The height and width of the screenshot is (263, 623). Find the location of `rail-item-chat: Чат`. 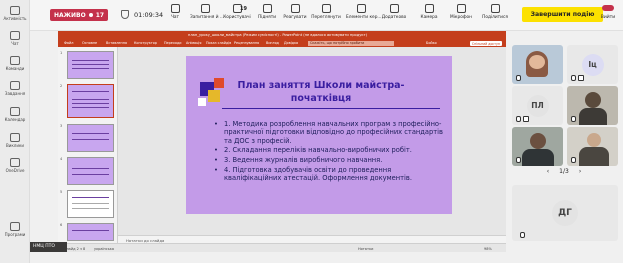

rail-item-chat: Чат is located at coordinates (15, 38).